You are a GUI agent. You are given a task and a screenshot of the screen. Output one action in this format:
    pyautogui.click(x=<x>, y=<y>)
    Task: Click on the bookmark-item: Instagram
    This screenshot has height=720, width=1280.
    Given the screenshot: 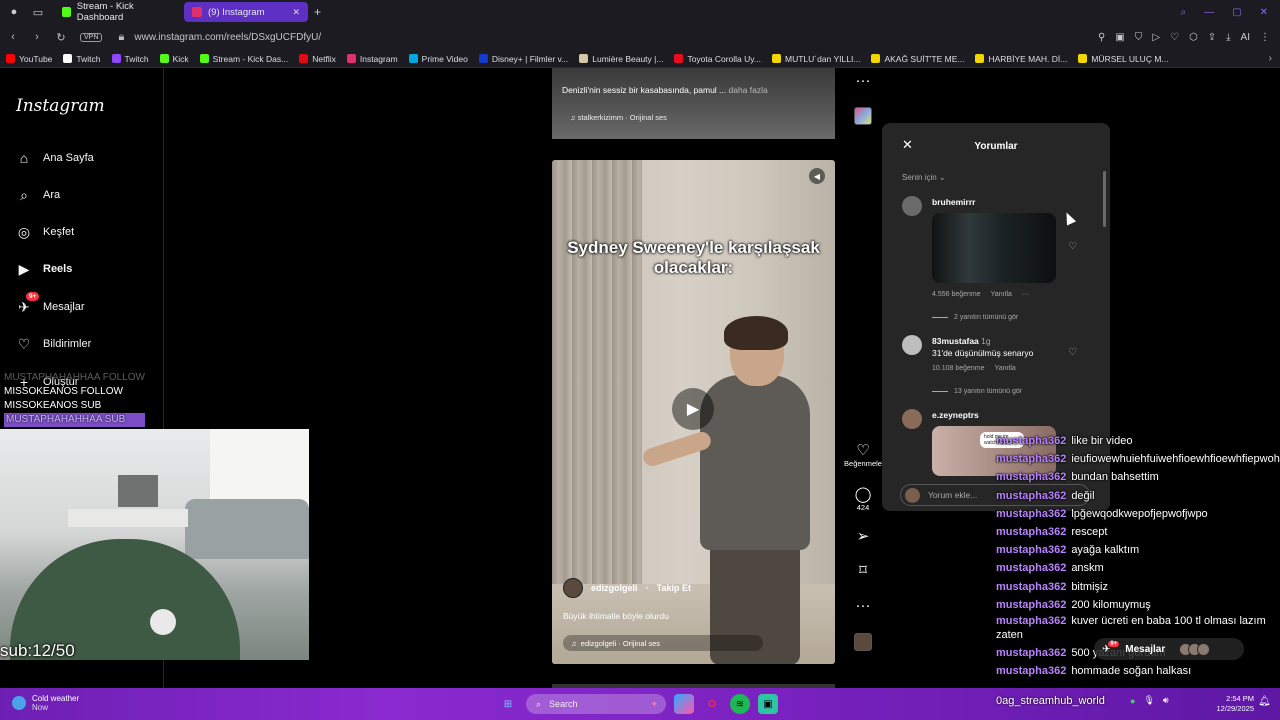 What is the action you would take?
    pyautogui.click(x=372, y=59)
    